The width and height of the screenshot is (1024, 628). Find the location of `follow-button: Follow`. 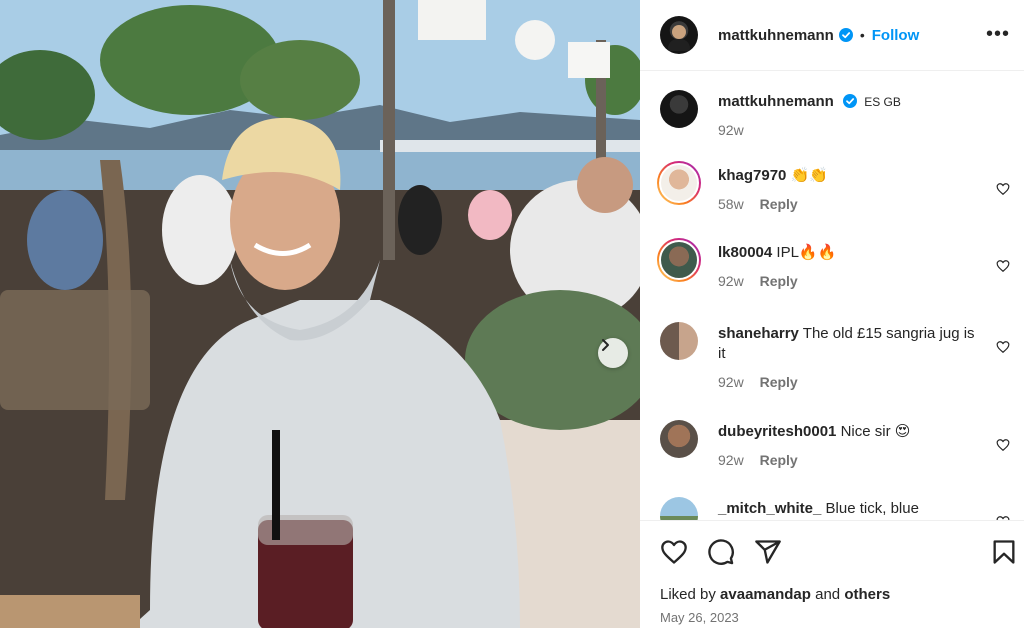

follow-button: Follow is located at coordinates (896, 35).